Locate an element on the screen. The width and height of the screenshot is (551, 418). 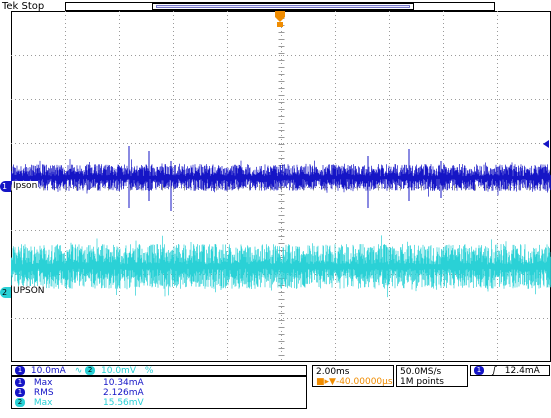
measurement-value: 2.126mA is located at coordinates (123, 393).